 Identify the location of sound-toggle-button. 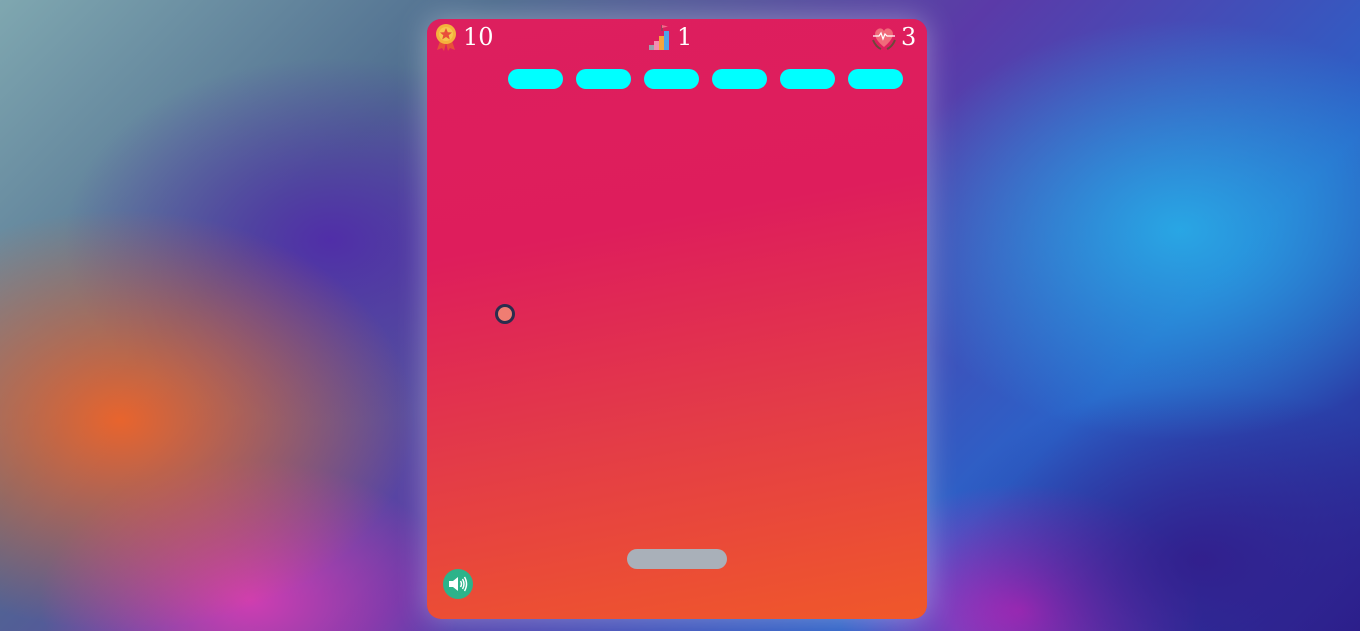
(458, 584).